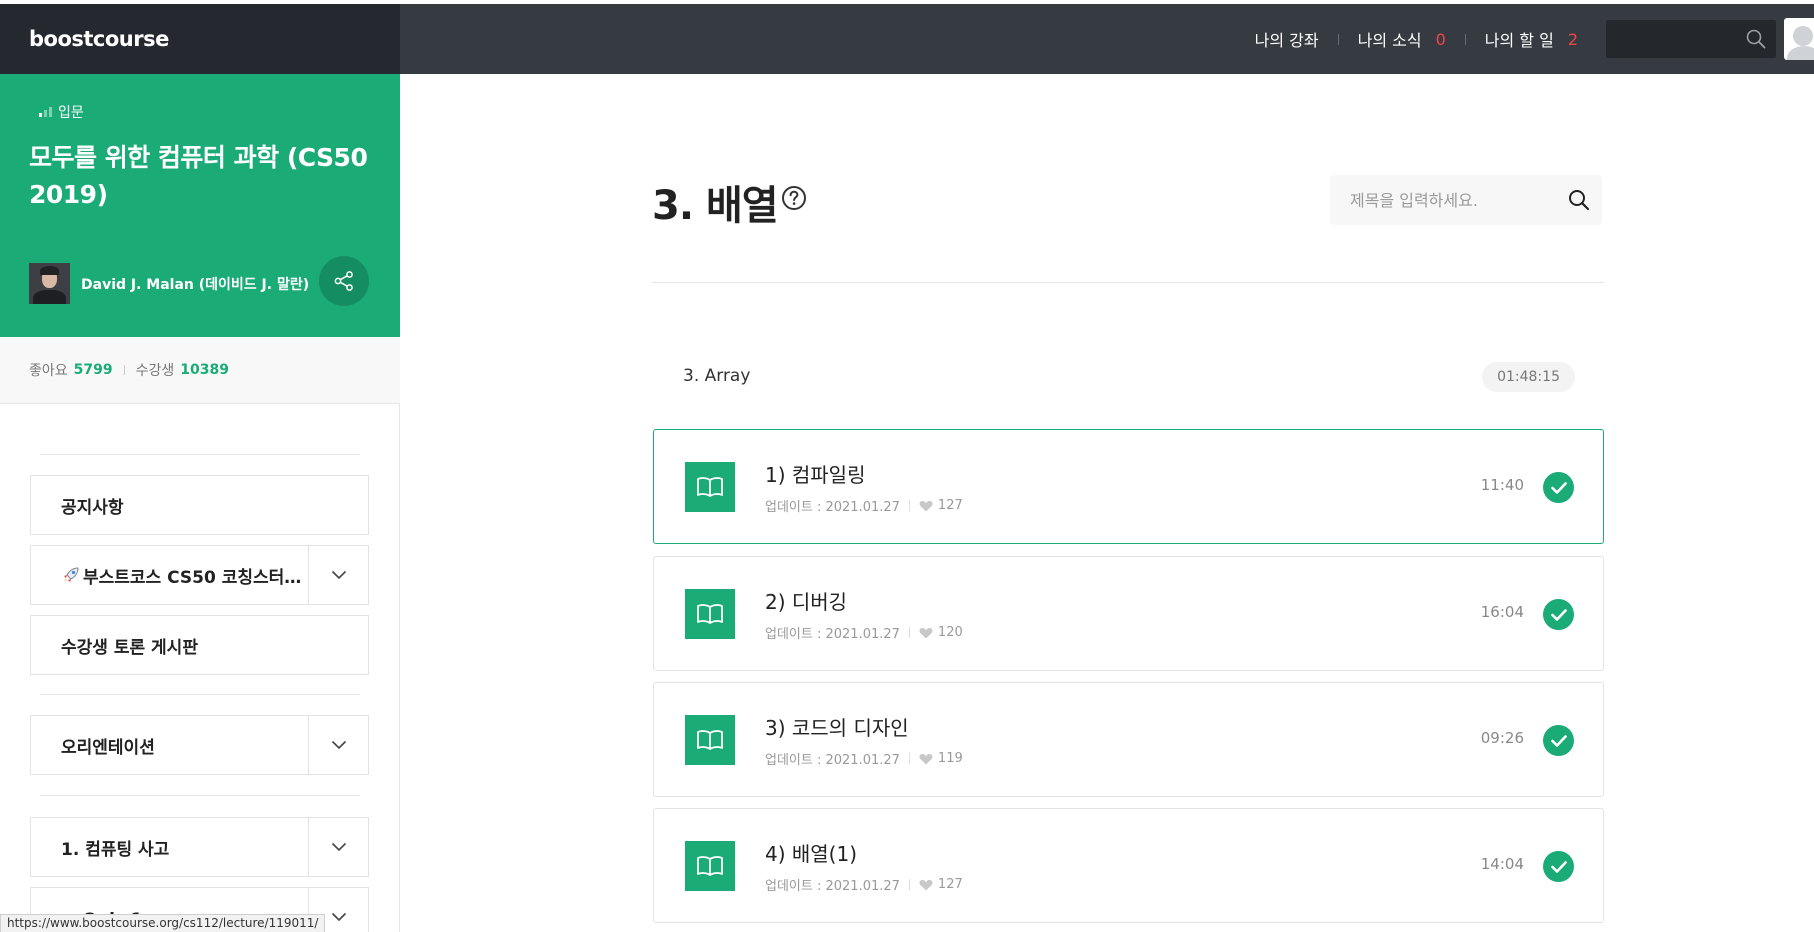 This screenshot has height=932, width=1814. What do you see at coordinates (71, 113) in the screenshot?
I see `course-level-label: 입문` at bounding box center [71, 113].